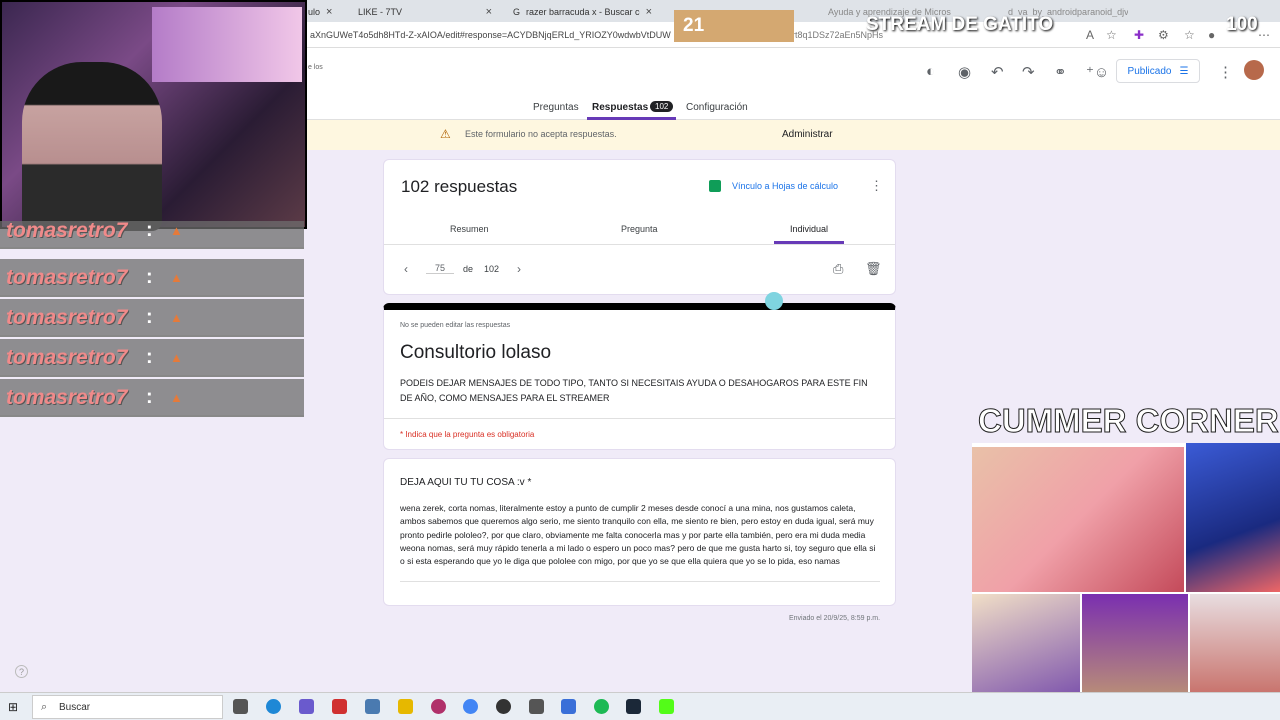 This screenshot has width=1280, height=720. I want to click on corner-title: CUMMER CORNER, so click(1128, 421).